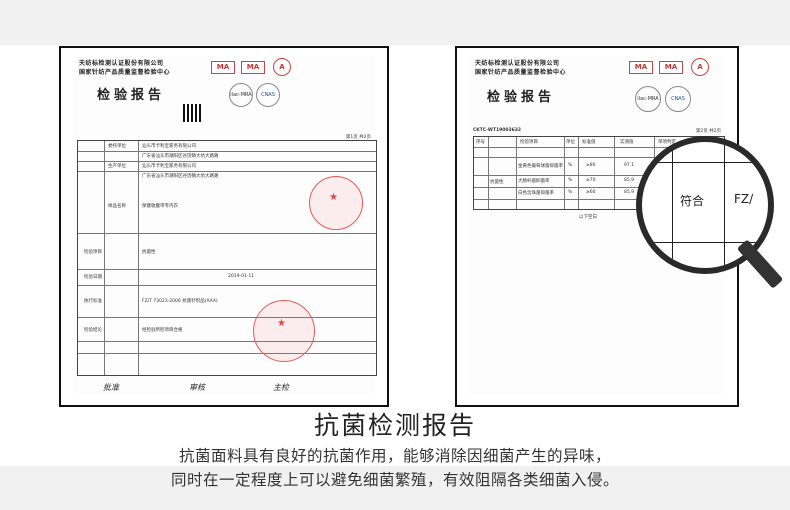 The height and width of the screenshot is (510, 790). I want to click on item-cell: 白色念珠菌抑菌率, so click(536, 193).